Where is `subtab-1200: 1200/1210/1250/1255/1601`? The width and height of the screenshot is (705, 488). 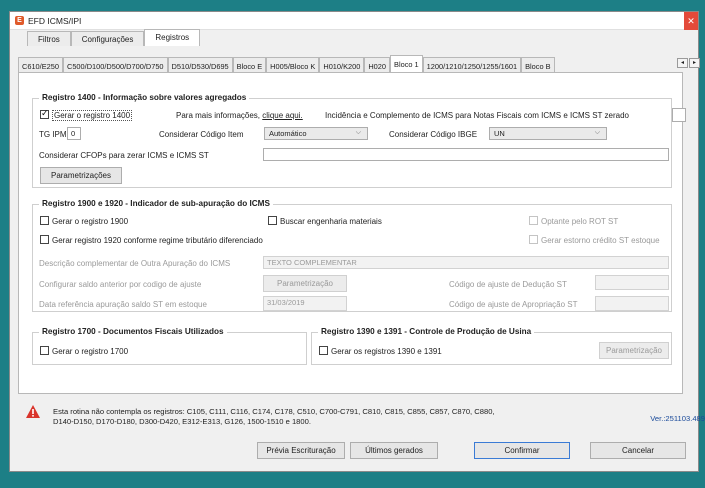
subtab-1200: 1200/1210/1250/1255/1601 is located at coordinates (472, 64).